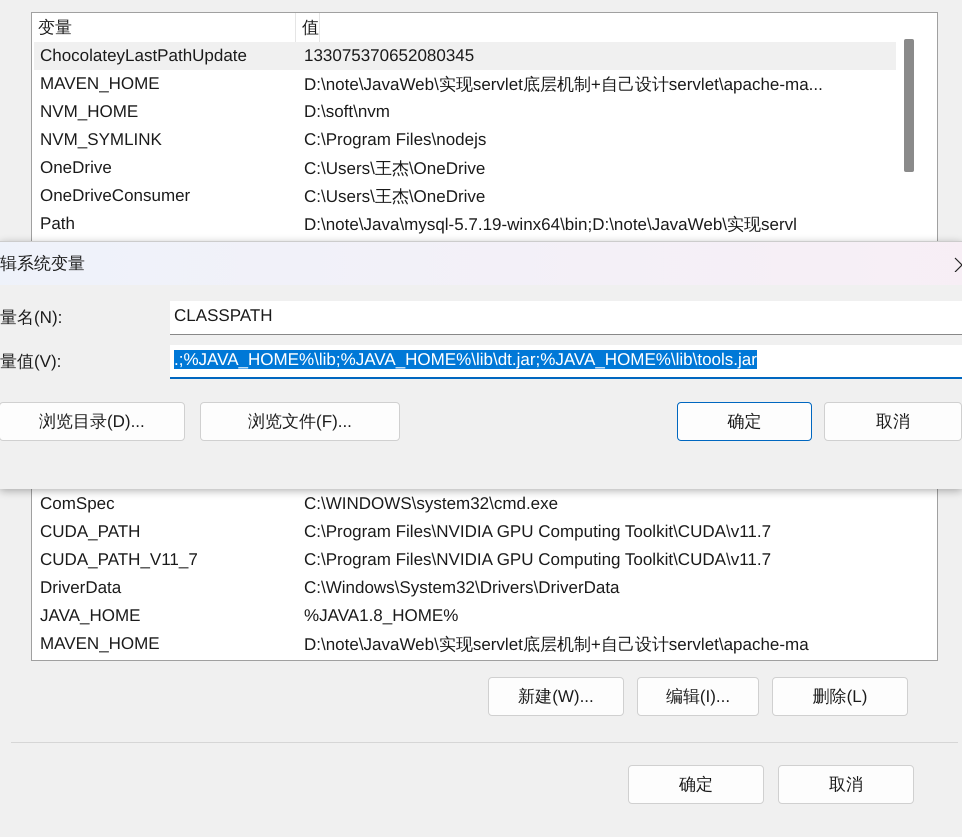 This screenshot has height=837, width=962. What do you see at coordinates (143, 56) in the screenshot?
I see `variable-name: ChocolateyLastPathUpdate` at bounding box center [143, 56].